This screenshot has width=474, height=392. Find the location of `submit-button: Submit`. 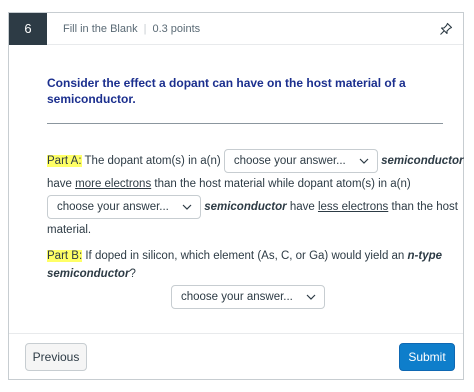

submit-button: Submit is located at coordinates (427, 357).